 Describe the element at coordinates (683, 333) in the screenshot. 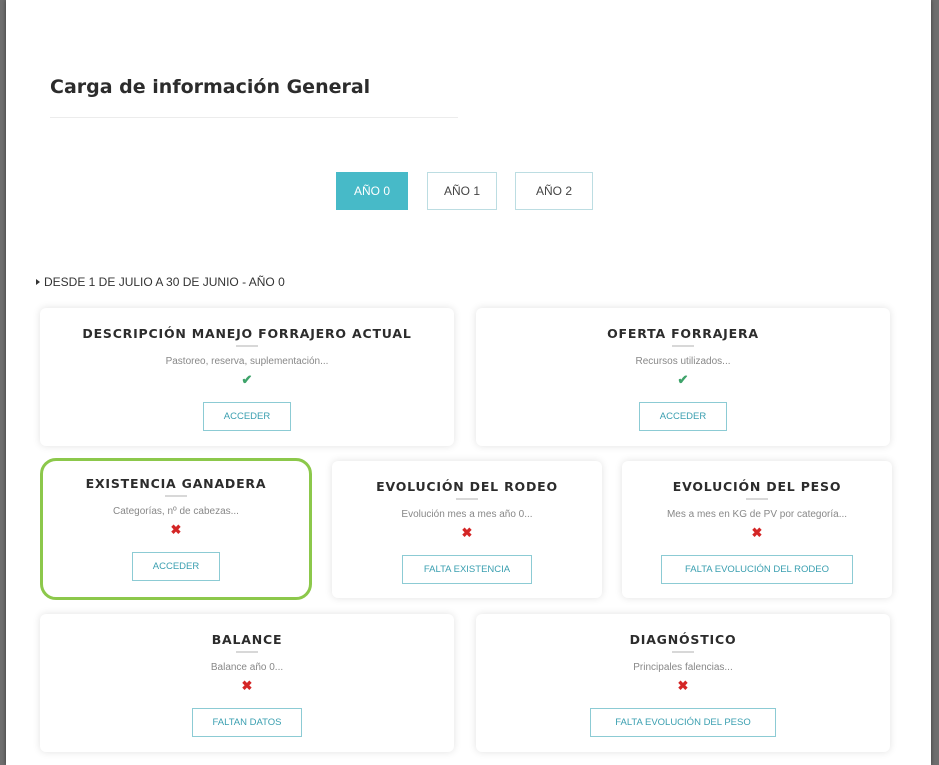

I see `card-title: OFERTA FORRAJERA` at that location.